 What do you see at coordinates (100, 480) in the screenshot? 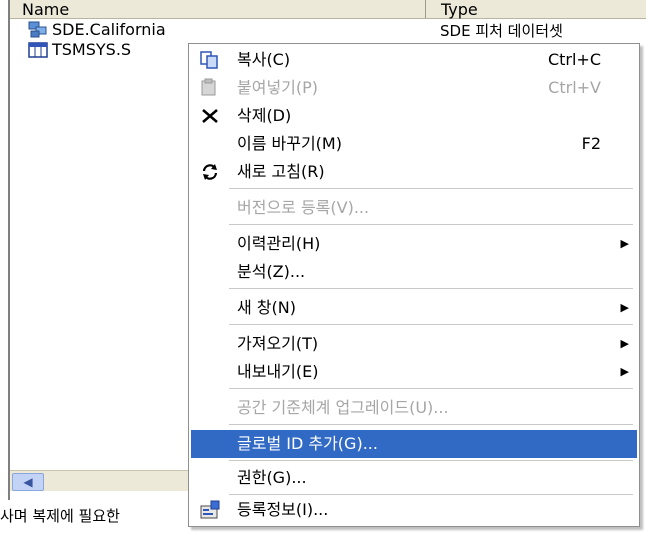
I see `horizontal-scrollbar: ◀` at bounding box center [100, 480].